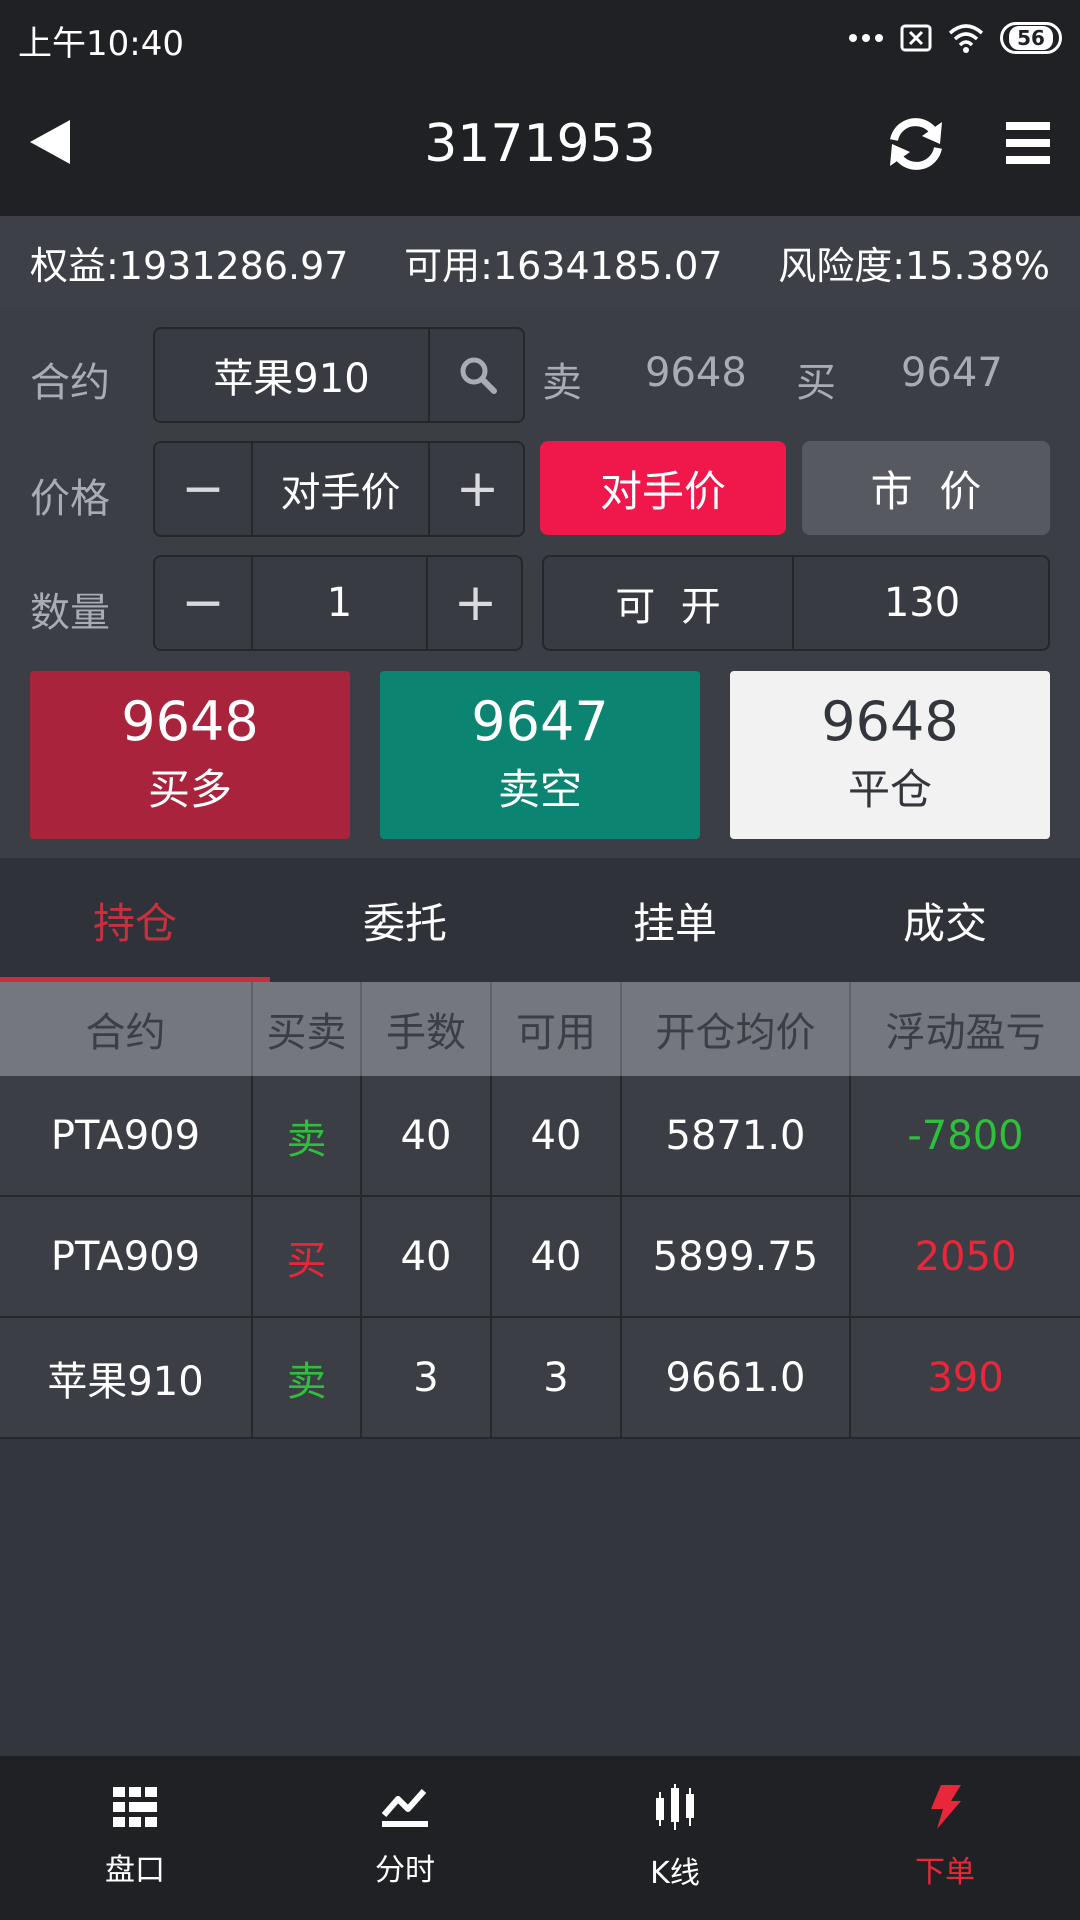  I want to click on close-position-price: 9648, so click(890, 721).